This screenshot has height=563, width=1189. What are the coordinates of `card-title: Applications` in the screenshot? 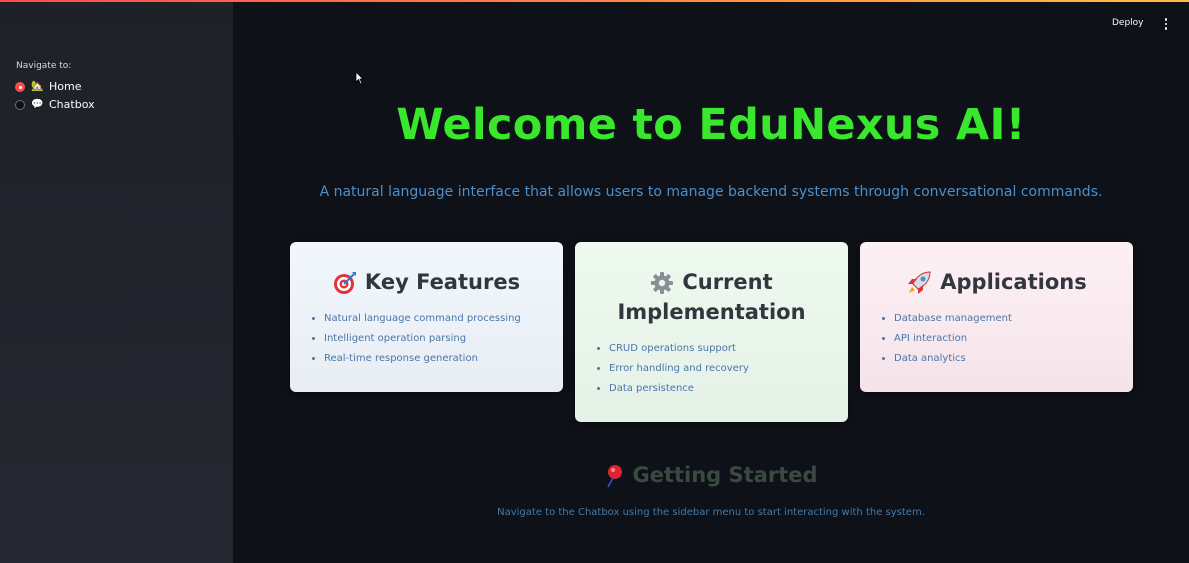 It's located at (996, 282).